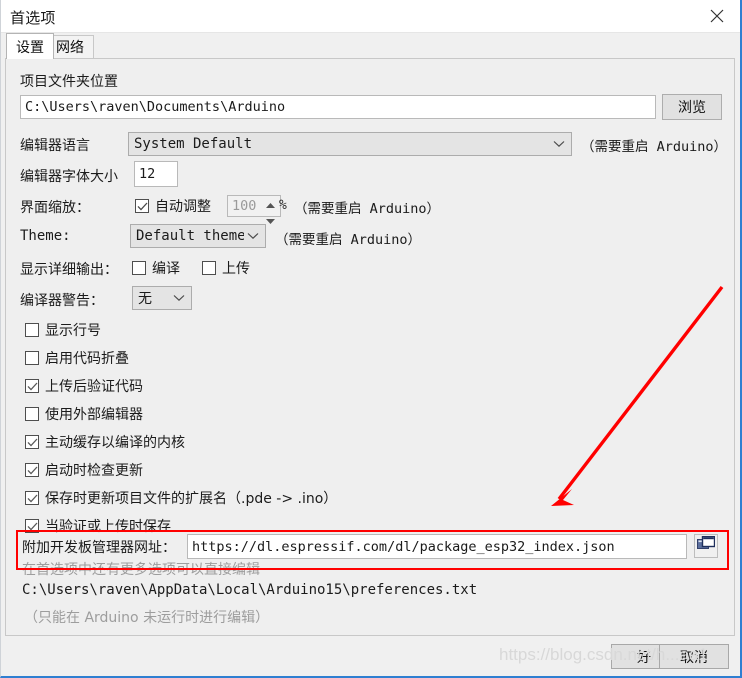  I want to click on checkbox-row-1: 启用代码折叠, so click(77, 358).